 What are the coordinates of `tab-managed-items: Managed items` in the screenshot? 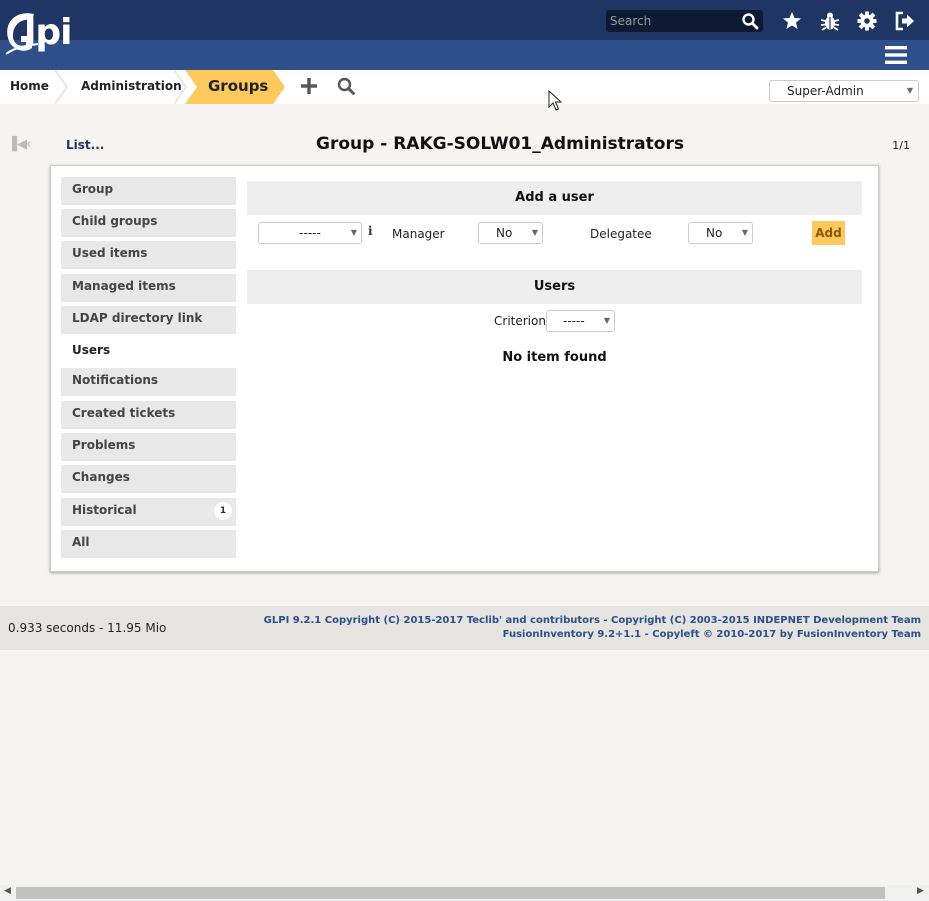 It's located at (148, 288).